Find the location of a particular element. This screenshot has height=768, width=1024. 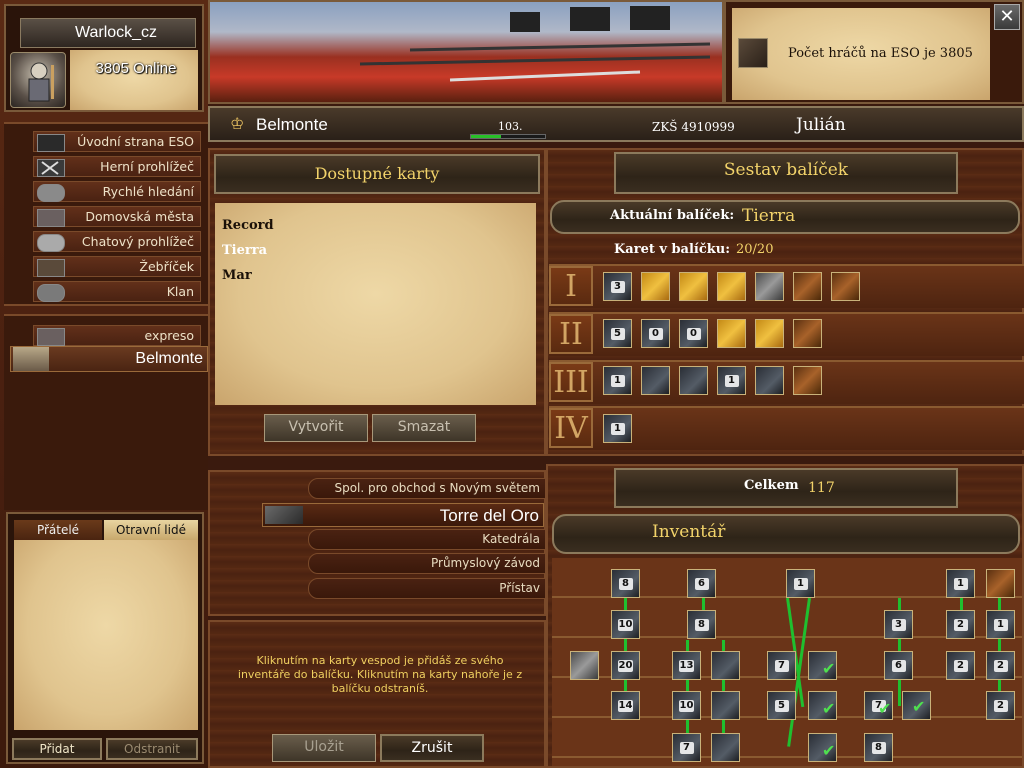

building-tab-factory: Průmyslový závod is located at coordinates (427, 563).